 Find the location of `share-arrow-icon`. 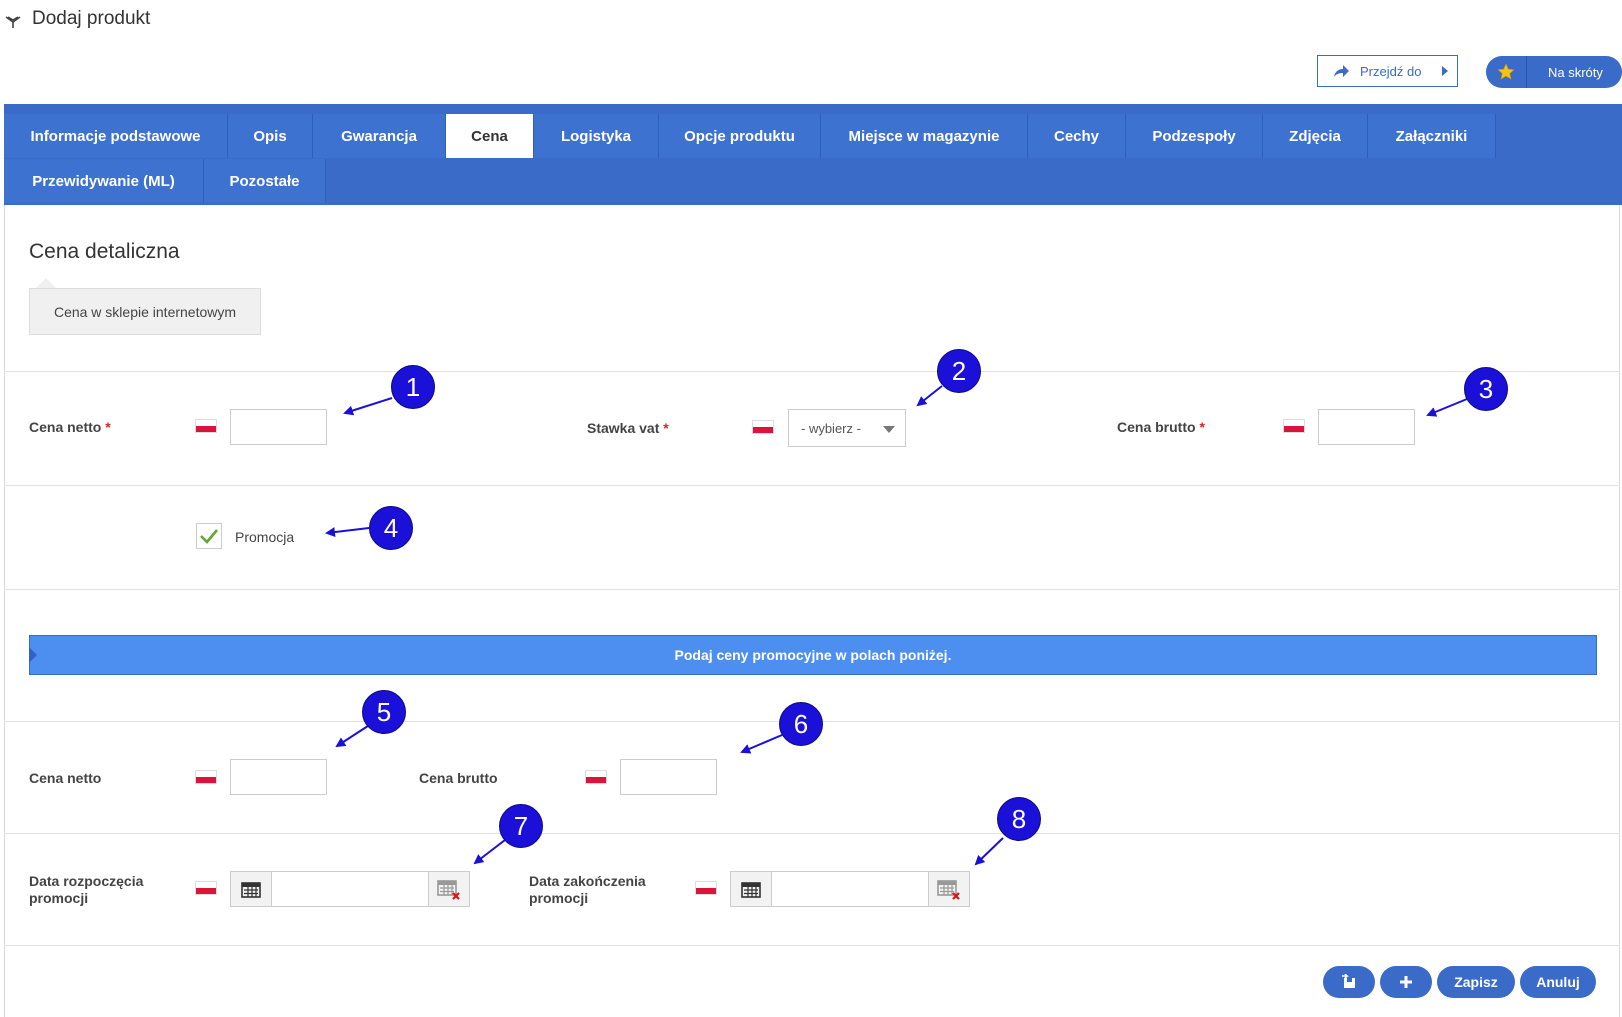

share-arrow-icon is located at coordinates (1341, 71).